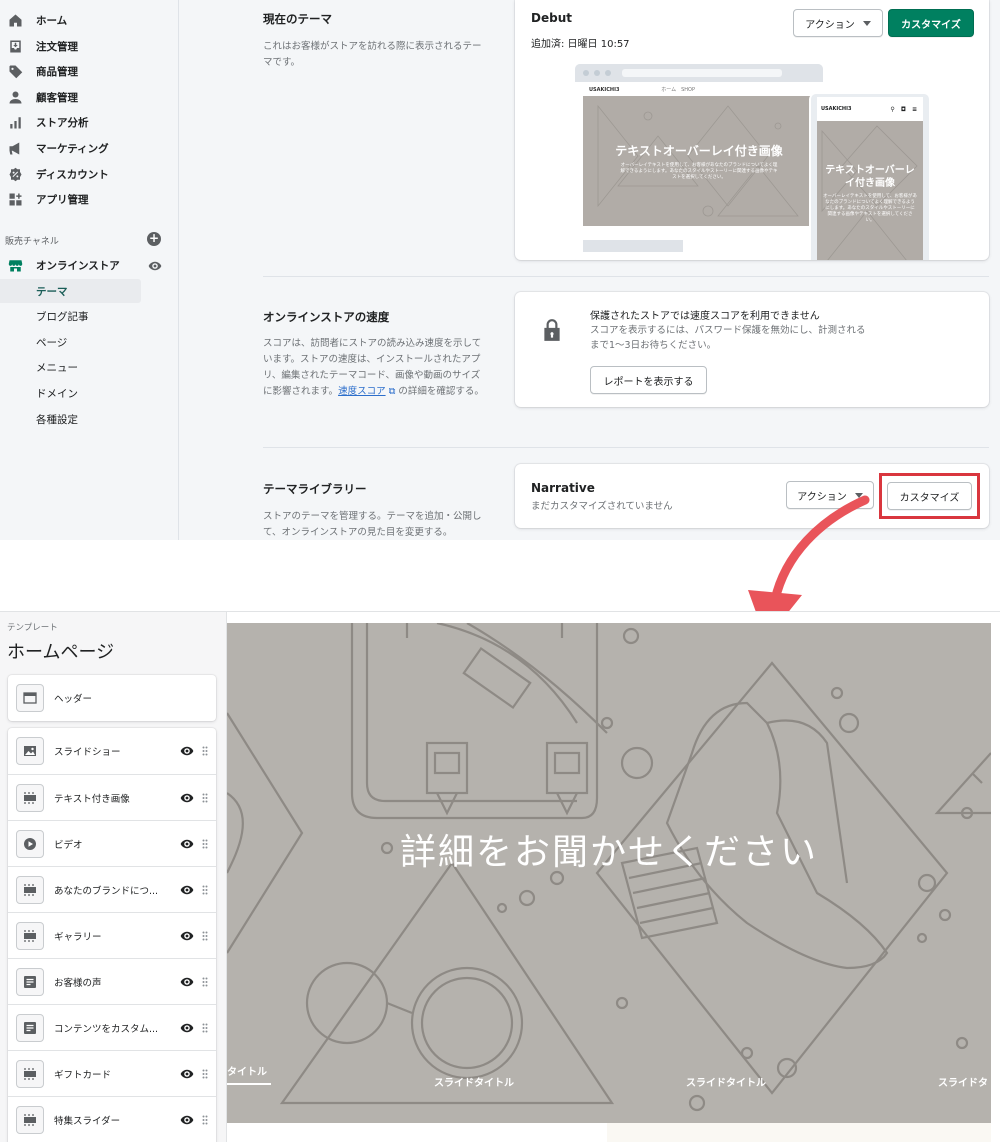 The width and height of the screenshot is (1000, 1142). I want to click on block-label: スライドショー, so click(87, 752).